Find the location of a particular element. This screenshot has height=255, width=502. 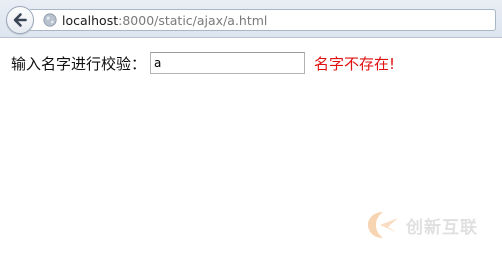

watermark-logo-icon is located at coordinates (383, 225).